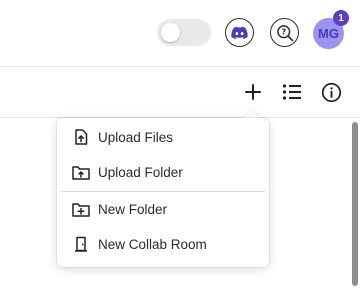 This screenshot has width=360, height=296. I want to click on list-view-button, so click(292, 92).